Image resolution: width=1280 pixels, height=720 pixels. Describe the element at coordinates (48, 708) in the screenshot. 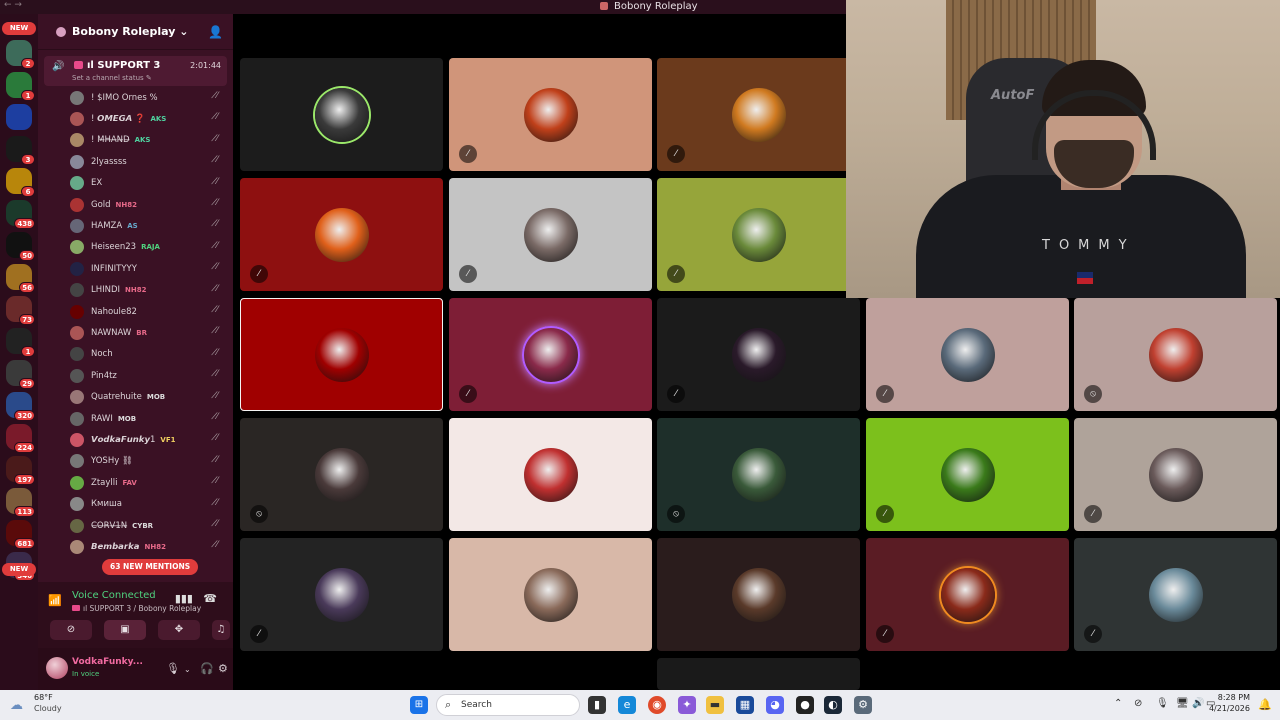

I see `weather-condition: Cloudy` at that location.